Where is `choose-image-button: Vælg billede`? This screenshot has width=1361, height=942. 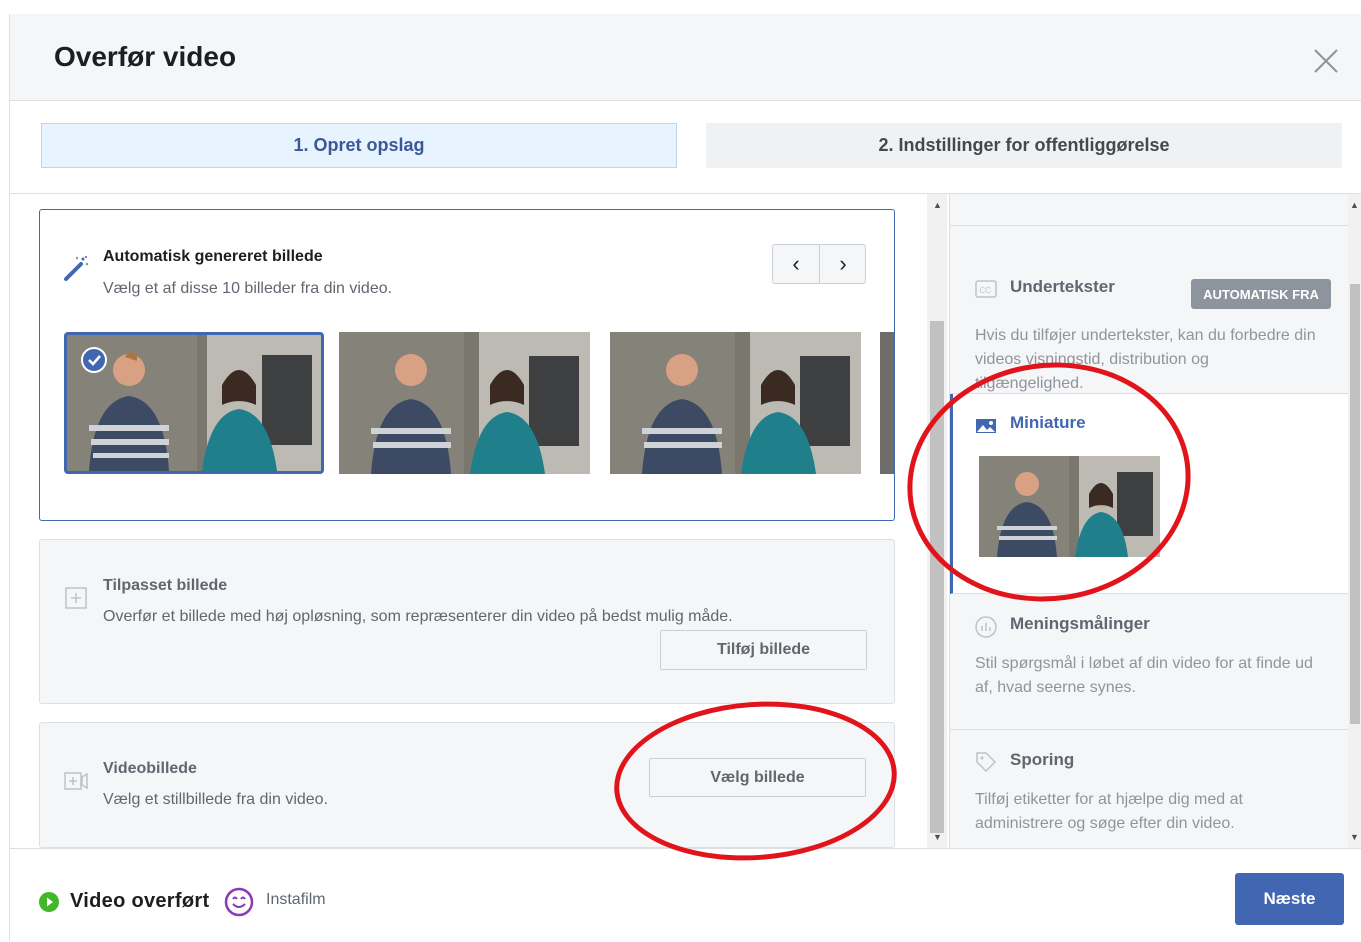
choose-image-button: Vælg billede is located at coordinates (757, 777).